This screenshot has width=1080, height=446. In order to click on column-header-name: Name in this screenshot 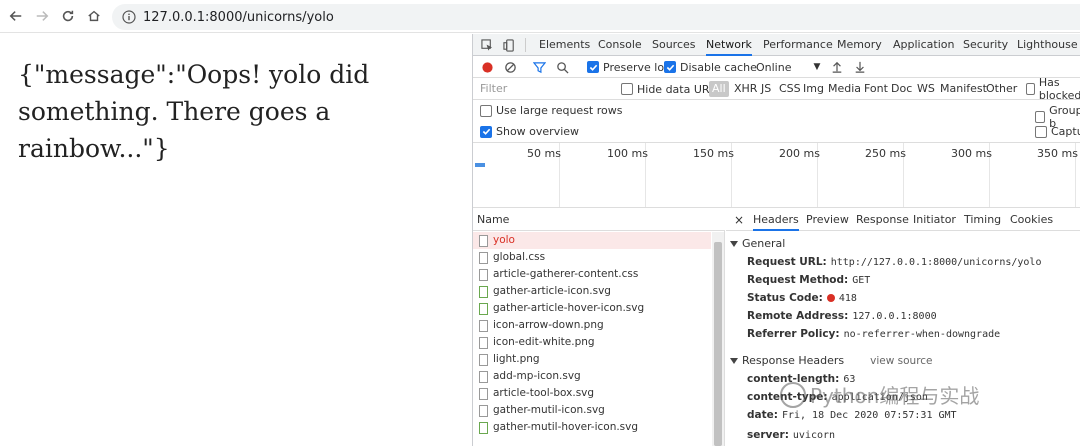, I will do `click(599, 220)`.